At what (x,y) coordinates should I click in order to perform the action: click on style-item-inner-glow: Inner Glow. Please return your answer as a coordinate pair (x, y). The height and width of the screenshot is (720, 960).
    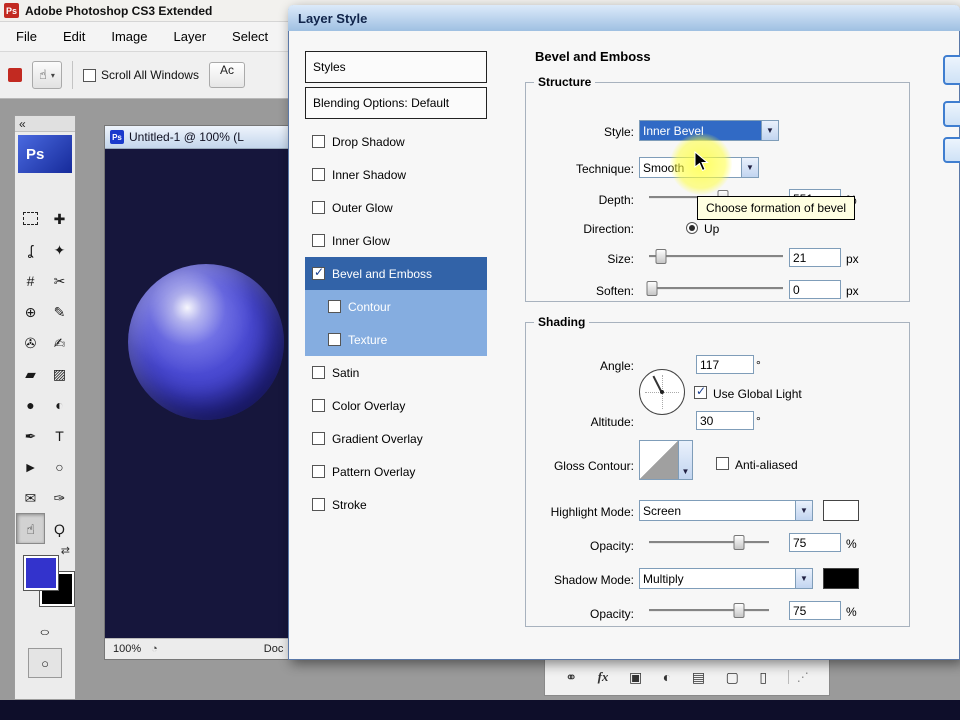
    Looking at the image, I should click on (396, 240).